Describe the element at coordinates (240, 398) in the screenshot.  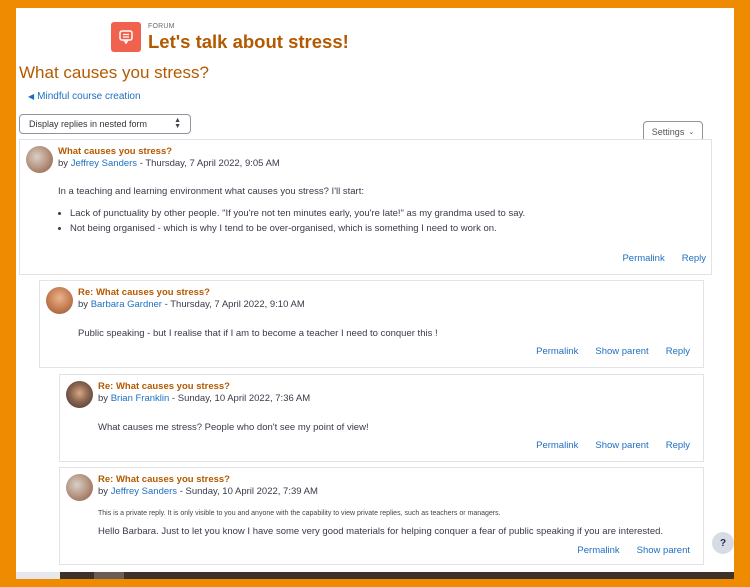
I see `post-date: - Sunday, 10 April 2022, 7:36 AM` at that location.